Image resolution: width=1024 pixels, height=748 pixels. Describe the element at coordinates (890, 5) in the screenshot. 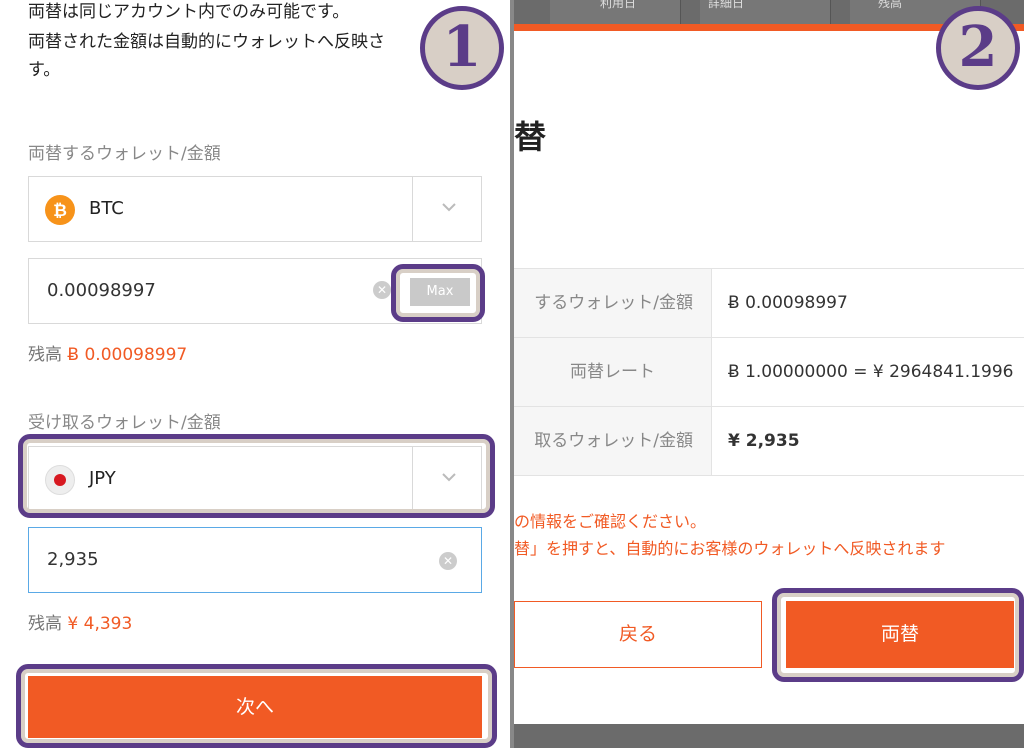

I see `filter-tab-label: 残高` at that location.